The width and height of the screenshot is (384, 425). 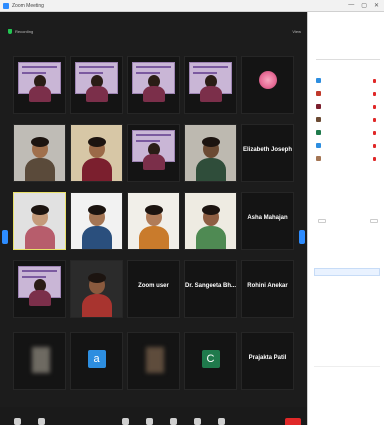 I want to click on video-tile: Prajakta Patil, so click(x=267, y=361).